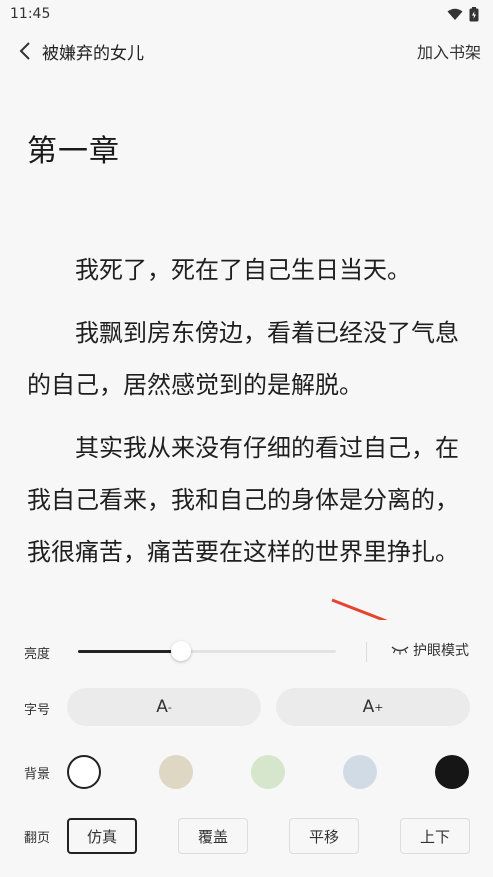 The width and height of the screenshot is (493, 877). I want to click on back-icon, so click(25, 51).